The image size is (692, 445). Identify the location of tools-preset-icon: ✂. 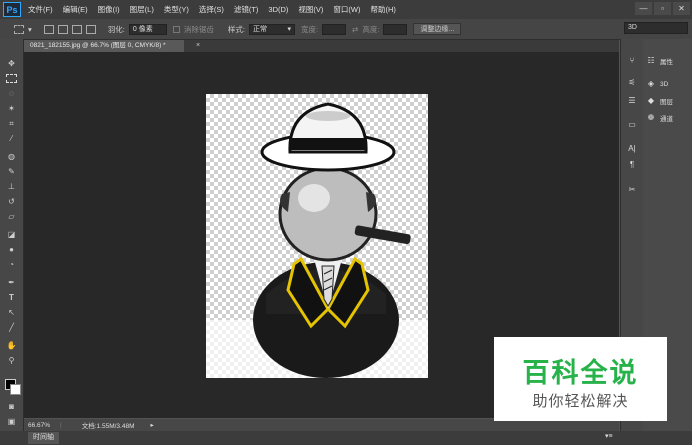
(632, 189).